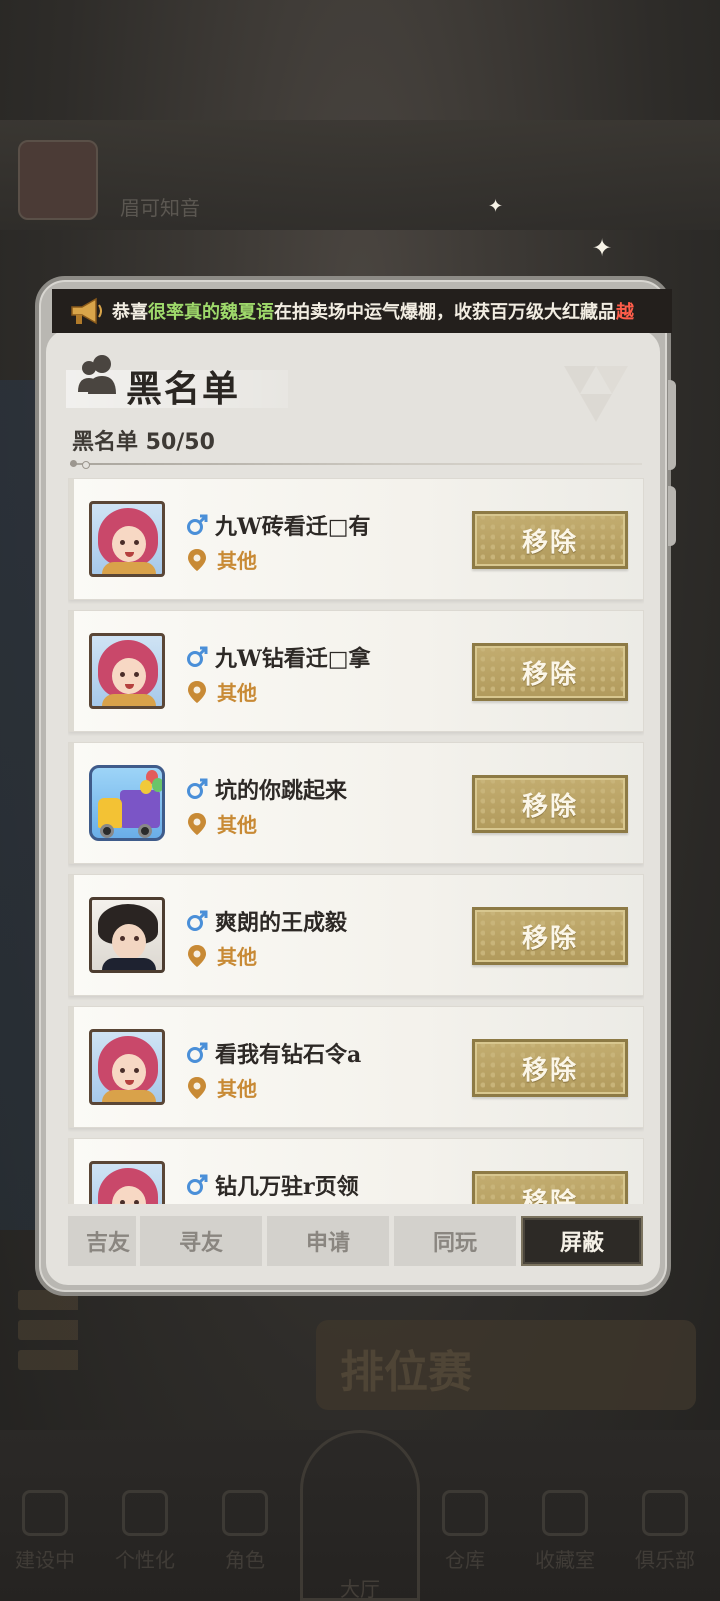 The height and width of the screenshot is (1601, 720). I want to click on friend-tabs: 吉友 寻友 申请 同玩 屏蔽, so click(356, 1242).